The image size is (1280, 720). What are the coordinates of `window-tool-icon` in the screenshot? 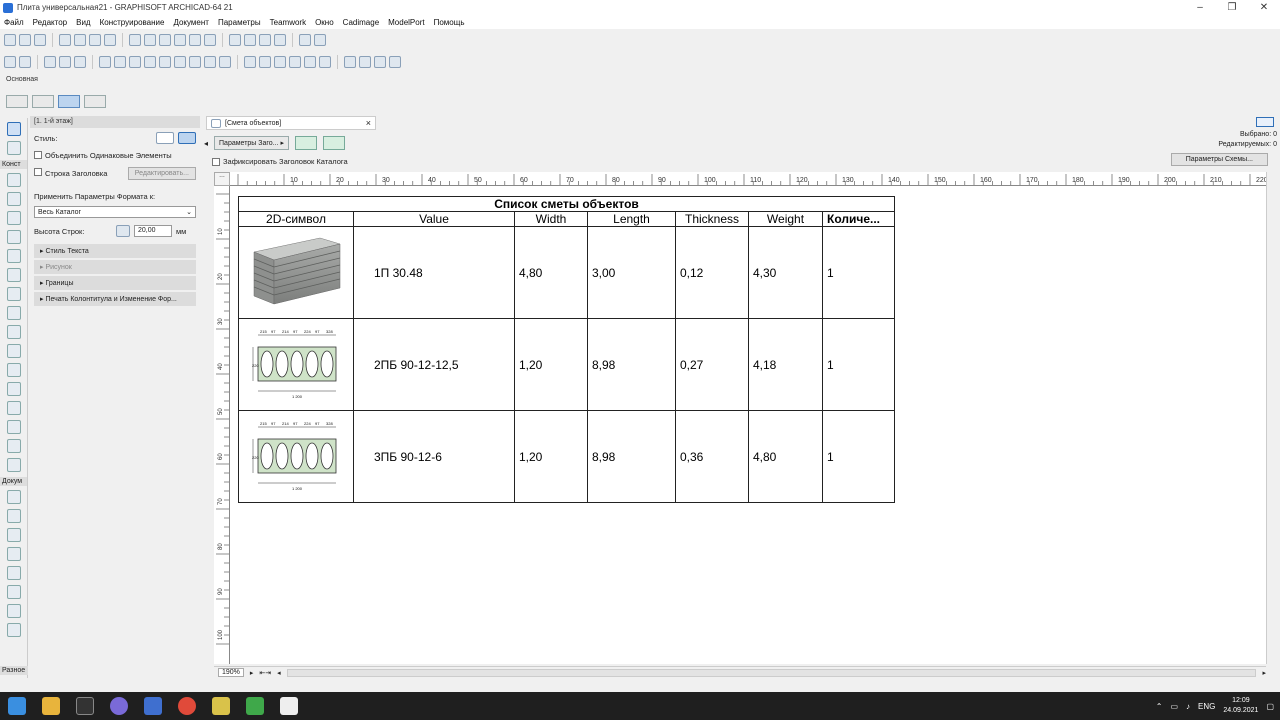 It's located at (13, 218).